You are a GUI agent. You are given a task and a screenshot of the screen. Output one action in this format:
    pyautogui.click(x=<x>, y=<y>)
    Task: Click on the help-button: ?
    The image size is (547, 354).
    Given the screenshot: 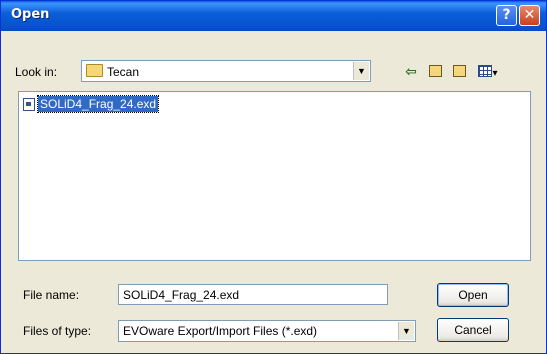 What is the action you would take?
    pyautogui.click(x=506, y=15)
    